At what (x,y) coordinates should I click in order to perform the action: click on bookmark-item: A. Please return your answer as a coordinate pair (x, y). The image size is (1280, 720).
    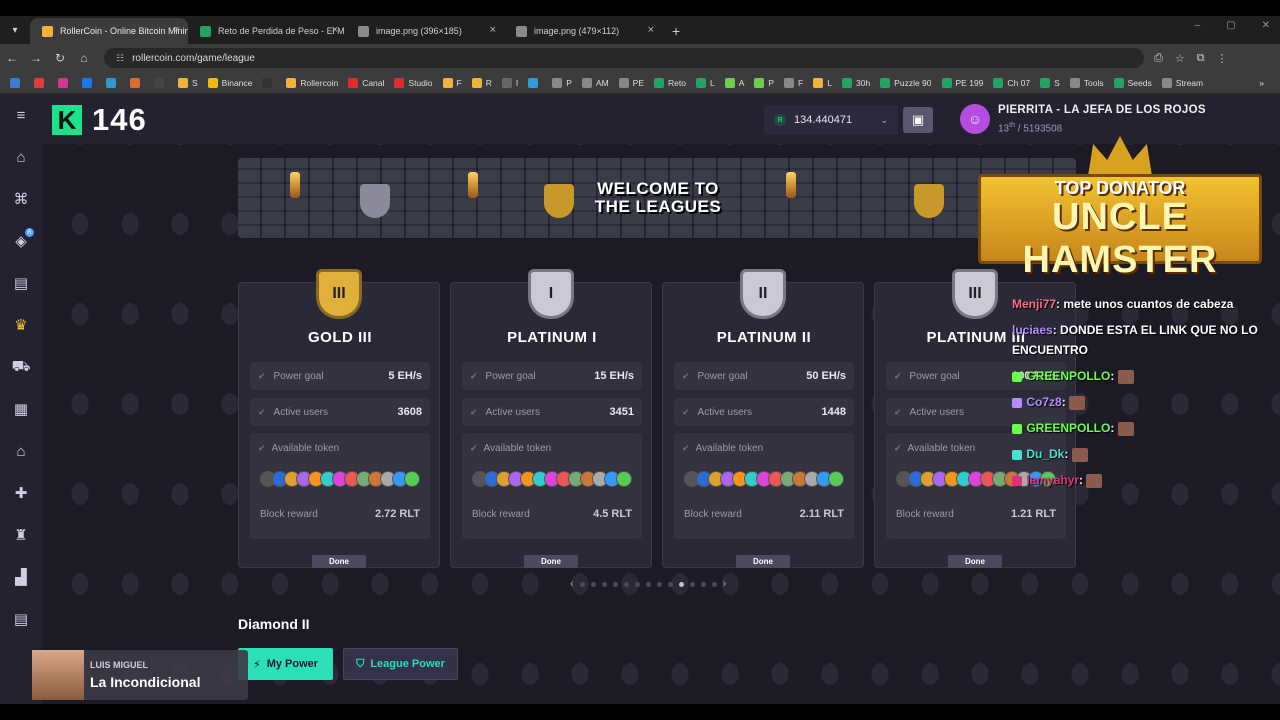
    Looking at the image, I should click on (735, 82).